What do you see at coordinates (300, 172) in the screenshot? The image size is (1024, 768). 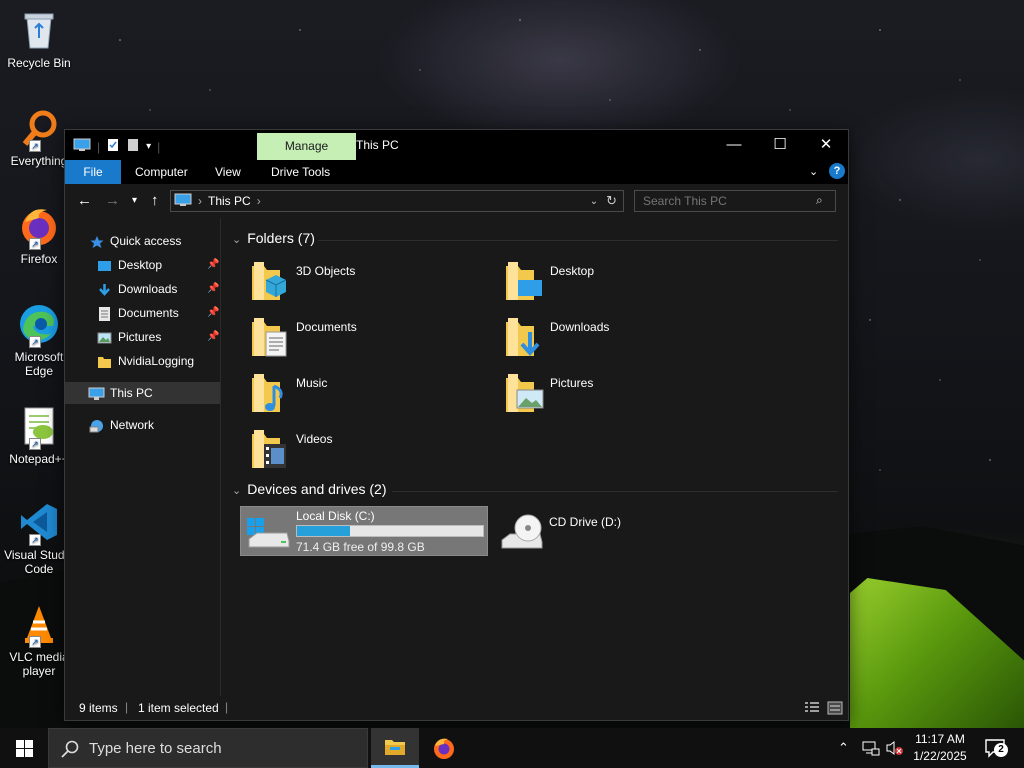 I see `tab-drive-tools: Drive Tools` at bounding box center [300, 172].